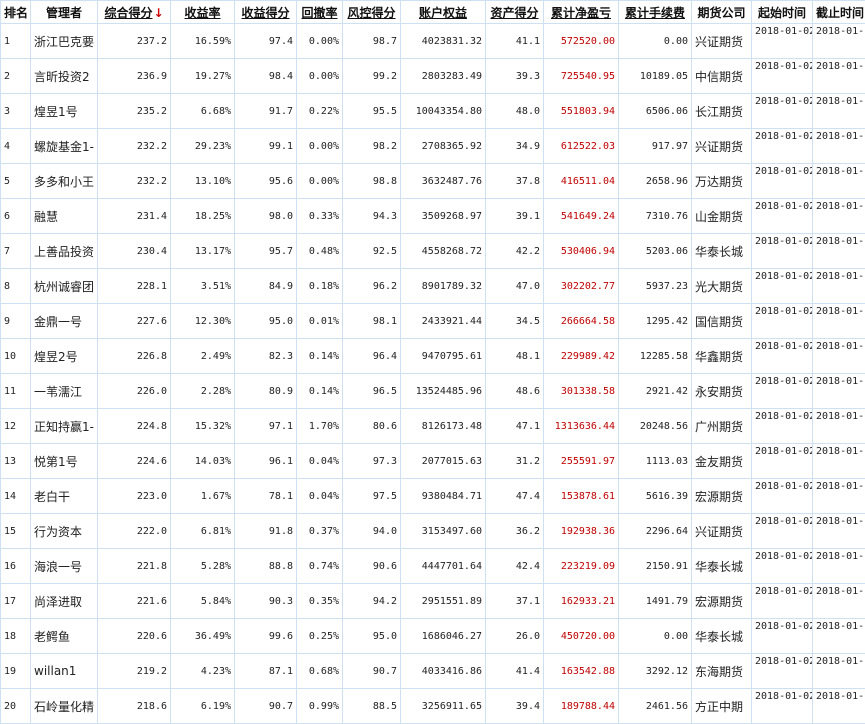 The height and width of the screenshot is (724, 865). Describe the element at coordinates (372, 531) in the screenshot. I see `risk-score-cell: 94.0` at that location.